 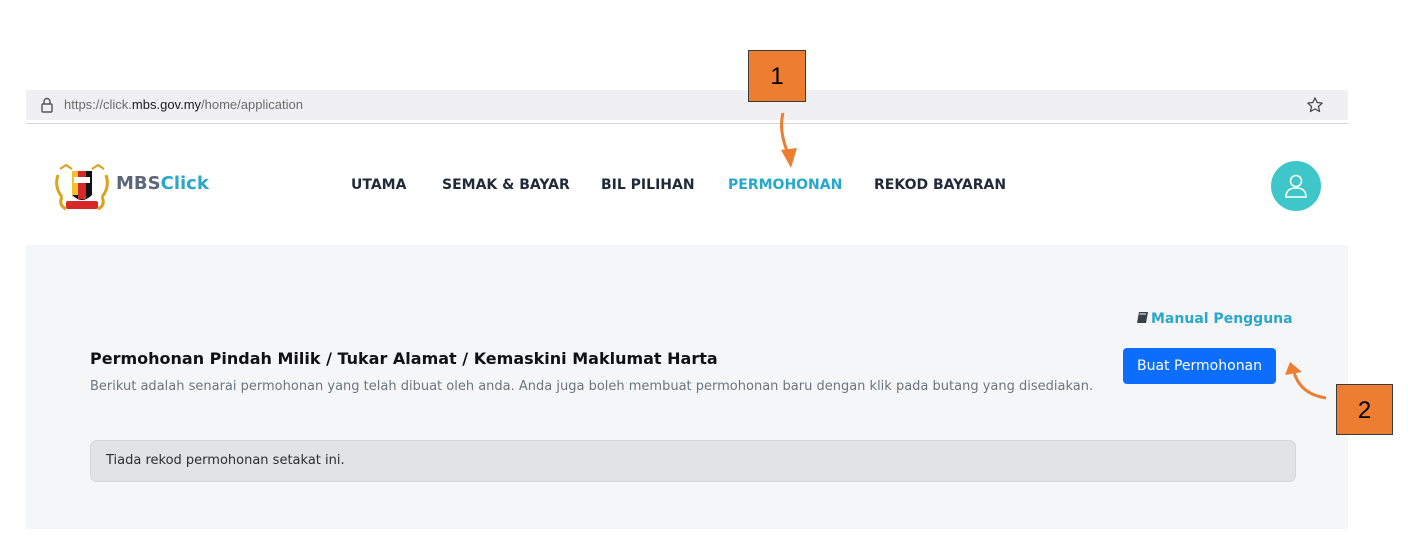 I want to click on empty-records-message: Tiada rekod permohonan setakat ini., so click(x=225, y=460).